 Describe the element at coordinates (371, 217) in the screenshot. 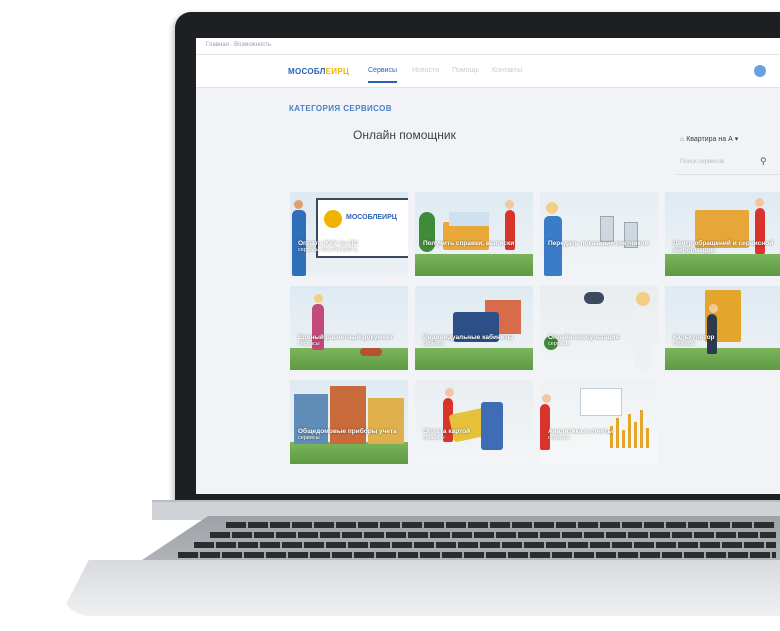

I see `mini-logo: МОСОБЛЕИРЦ` at that location.